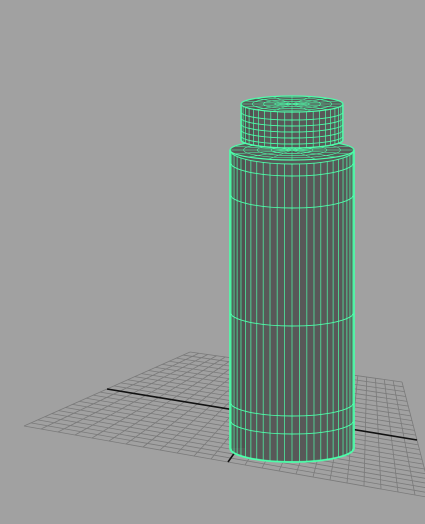  What do you see at coordinates (227, 457) in the screenshot?
I see `grid-line-width` at bounding box center [227, 457].